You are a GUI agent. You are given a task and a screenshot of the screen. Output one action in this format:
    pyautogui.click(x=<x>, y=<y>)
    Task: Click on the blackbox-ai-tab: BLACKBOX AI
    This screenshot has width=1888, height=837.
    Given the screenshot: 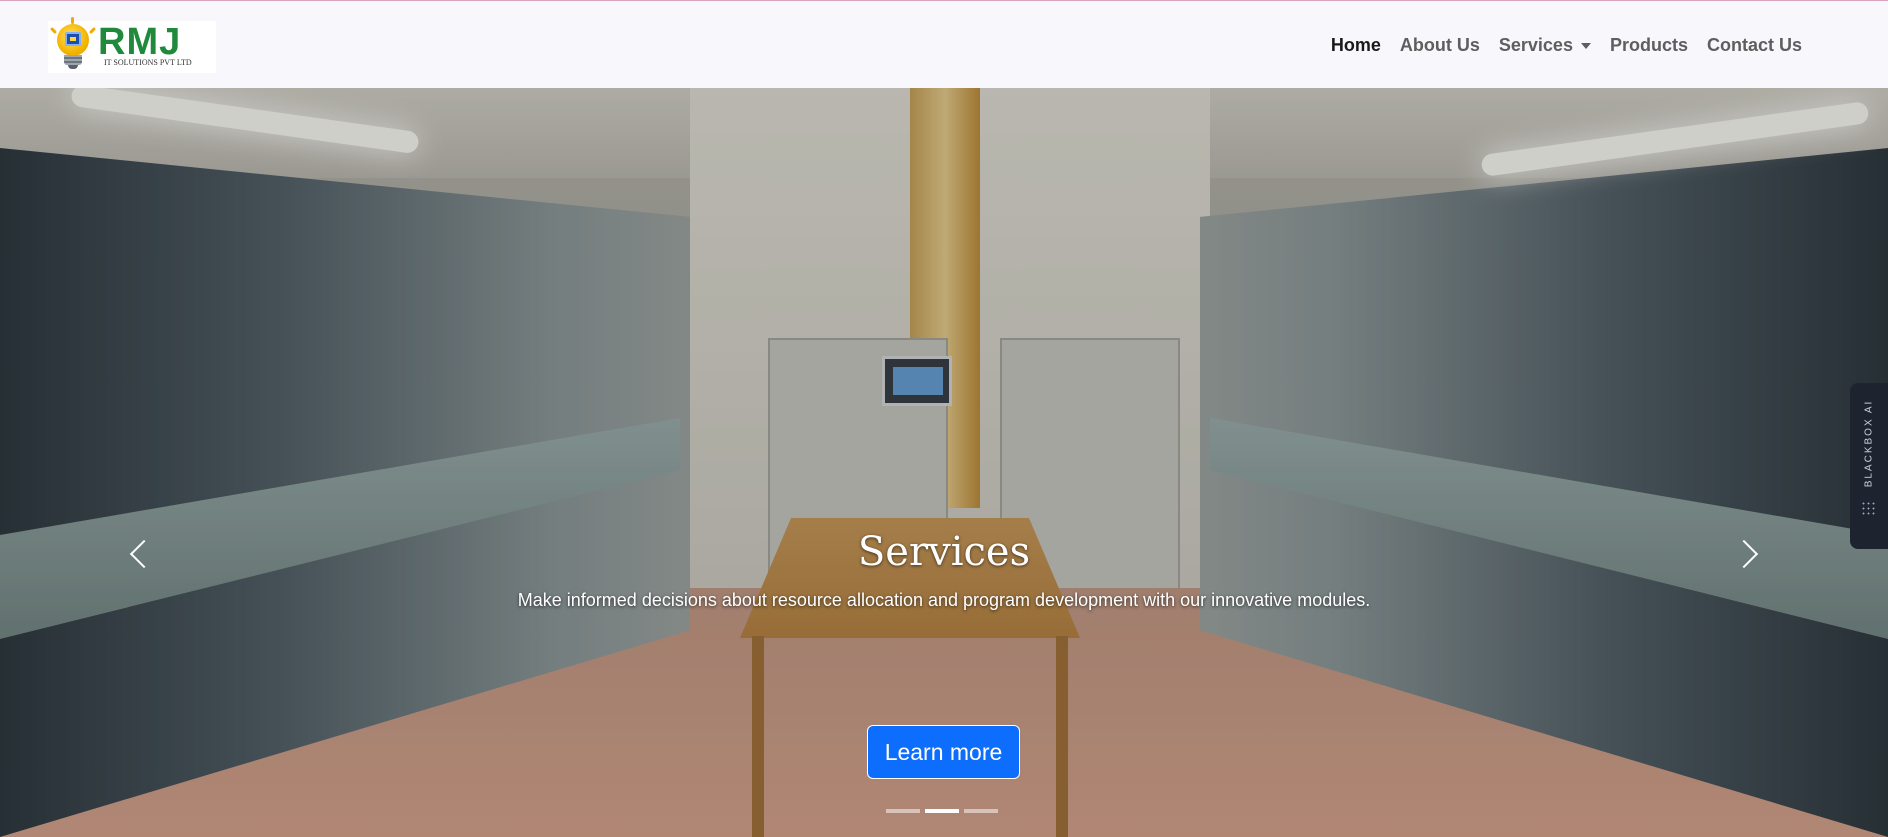 What is the action you would take?
    pyautogui.click(x=1869, y=466)
    